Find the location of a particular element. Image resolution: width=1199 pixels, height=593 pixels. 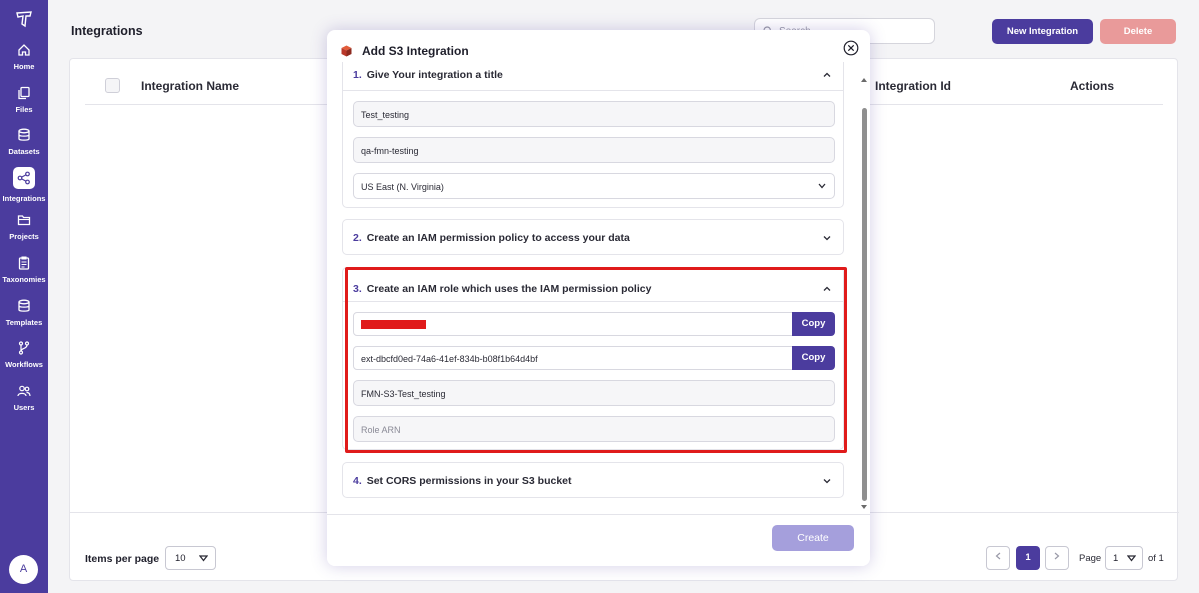

sidebar-item-label: Integrations is located at coordinates (24, 198).